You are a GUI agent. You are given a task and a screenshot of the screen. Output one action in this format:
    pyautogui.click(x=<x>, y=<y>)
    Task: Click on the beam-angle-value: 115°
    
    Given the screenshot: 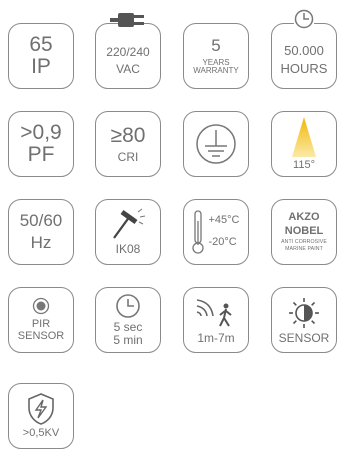 What is the action you would take?
    pyautogui.click(x=304, y=165)
    